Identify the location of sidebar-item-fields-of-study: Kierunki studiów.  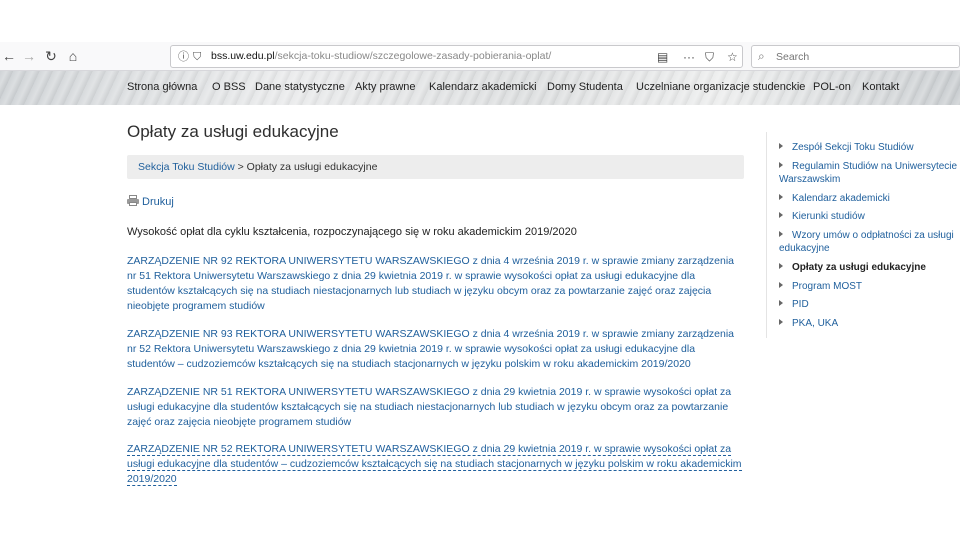
(869, 216).